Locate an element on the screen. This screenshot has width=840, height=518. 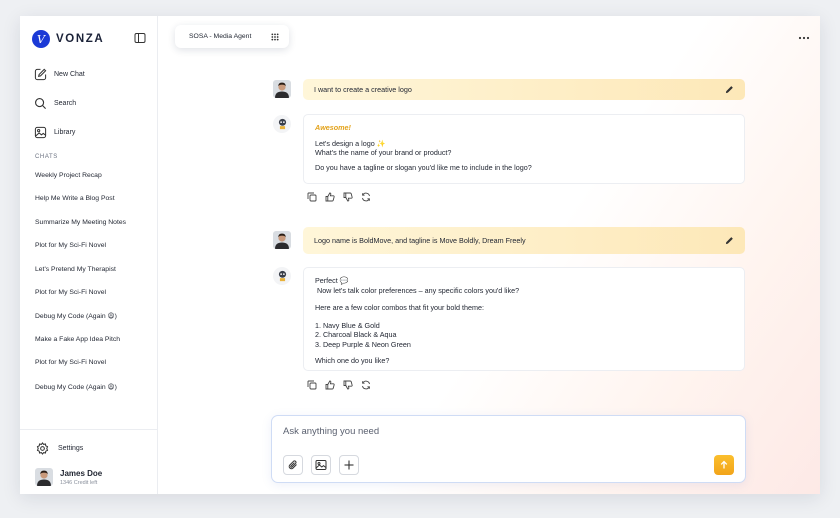
add-button is located at coordinates (349, 465).